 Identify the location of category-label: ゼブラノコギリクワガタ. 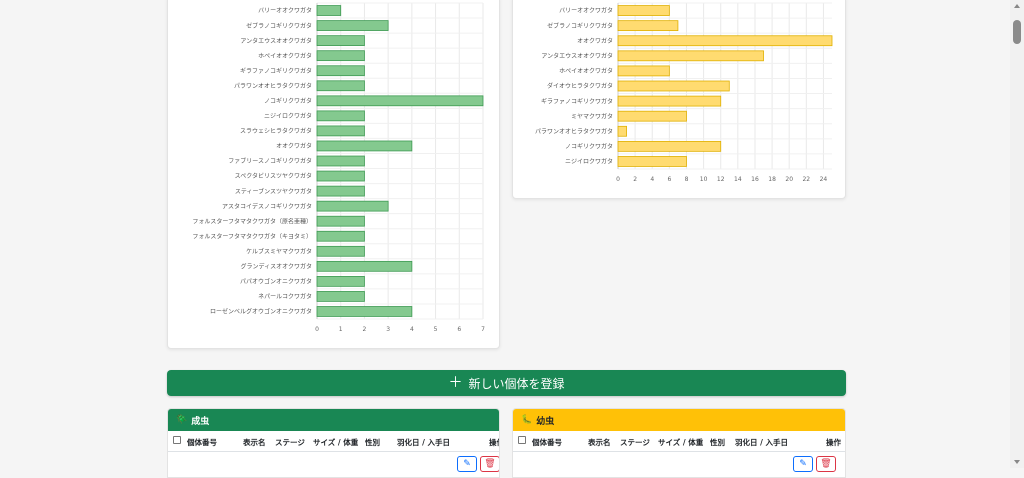
(279, 26).